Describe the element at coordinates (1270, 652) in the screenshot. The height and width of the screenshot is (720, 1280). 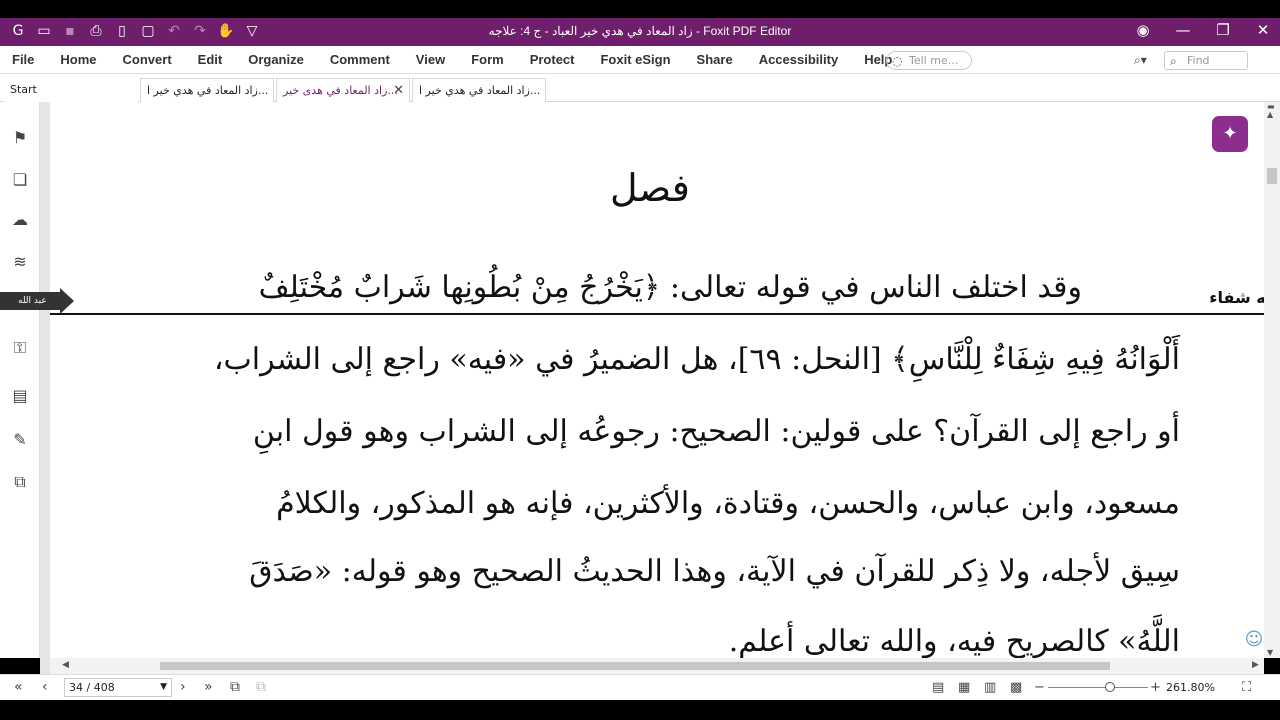
I see `scroll-down-icon: ▼` at that location.